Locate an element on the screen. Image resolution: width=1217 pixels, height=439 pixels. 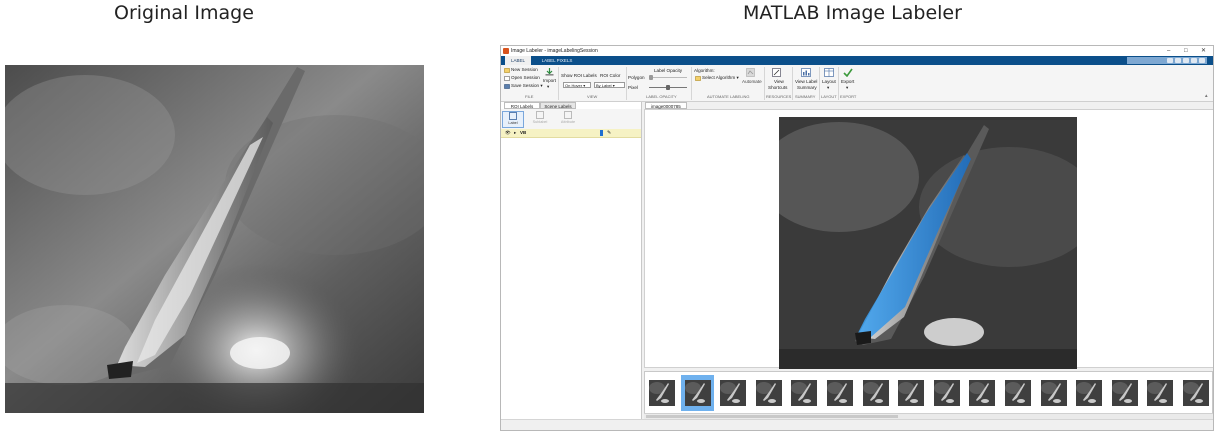
roi-color-label: ROI Color is located at coordinates (610, 75).